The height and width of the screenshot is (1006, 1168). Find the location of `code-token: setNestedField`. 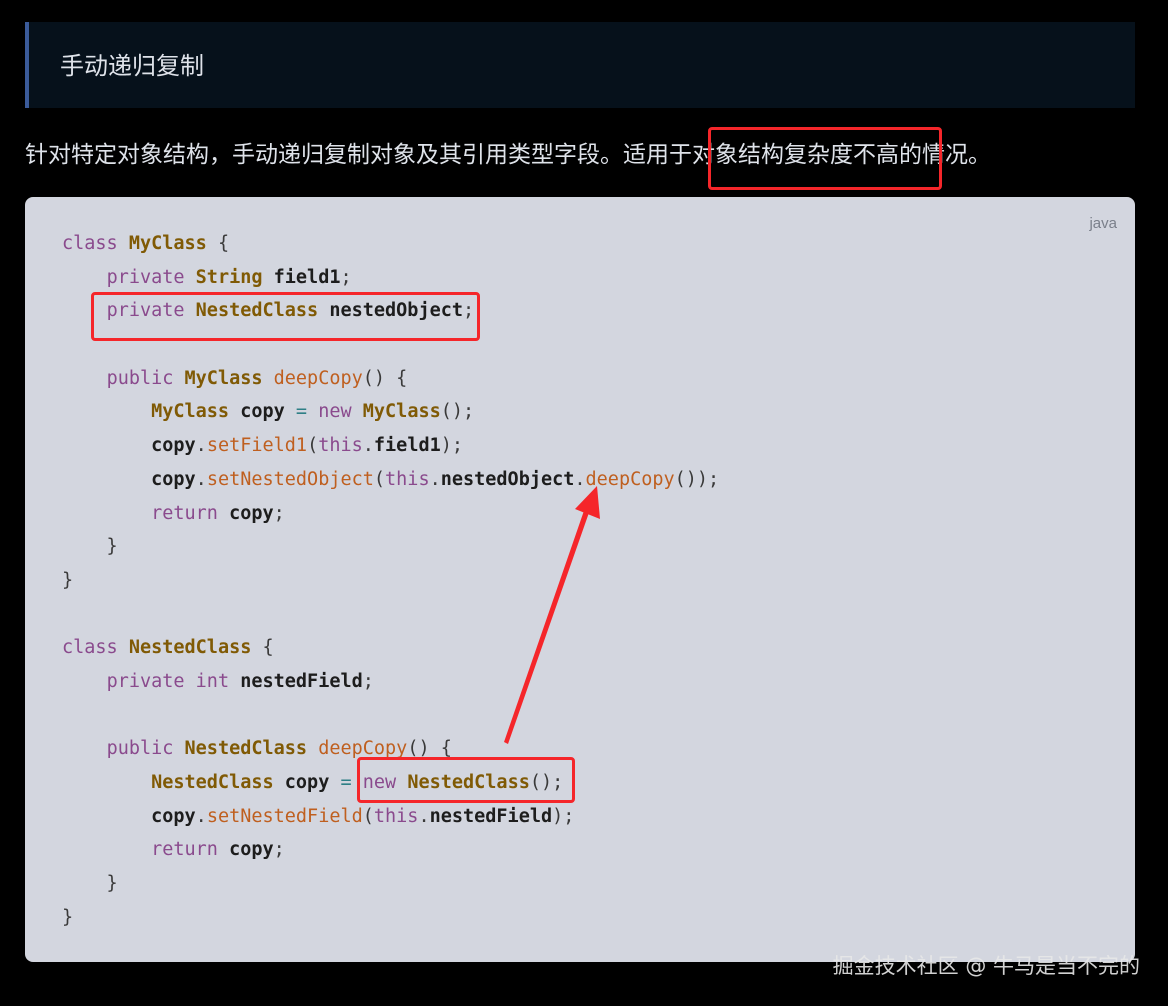

code-token: setNestedField is located at coordinates (284, 816).